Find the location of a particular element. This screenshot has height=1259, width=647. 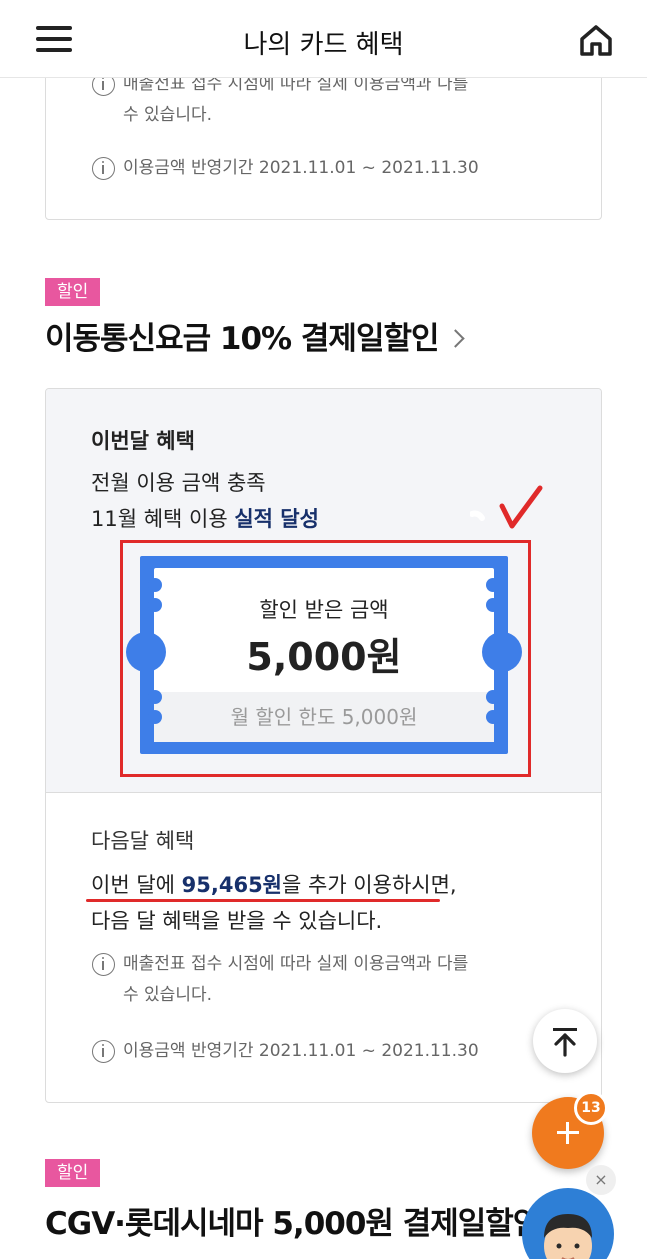

arrow-up-icon is located at coordinates (565, 1042).